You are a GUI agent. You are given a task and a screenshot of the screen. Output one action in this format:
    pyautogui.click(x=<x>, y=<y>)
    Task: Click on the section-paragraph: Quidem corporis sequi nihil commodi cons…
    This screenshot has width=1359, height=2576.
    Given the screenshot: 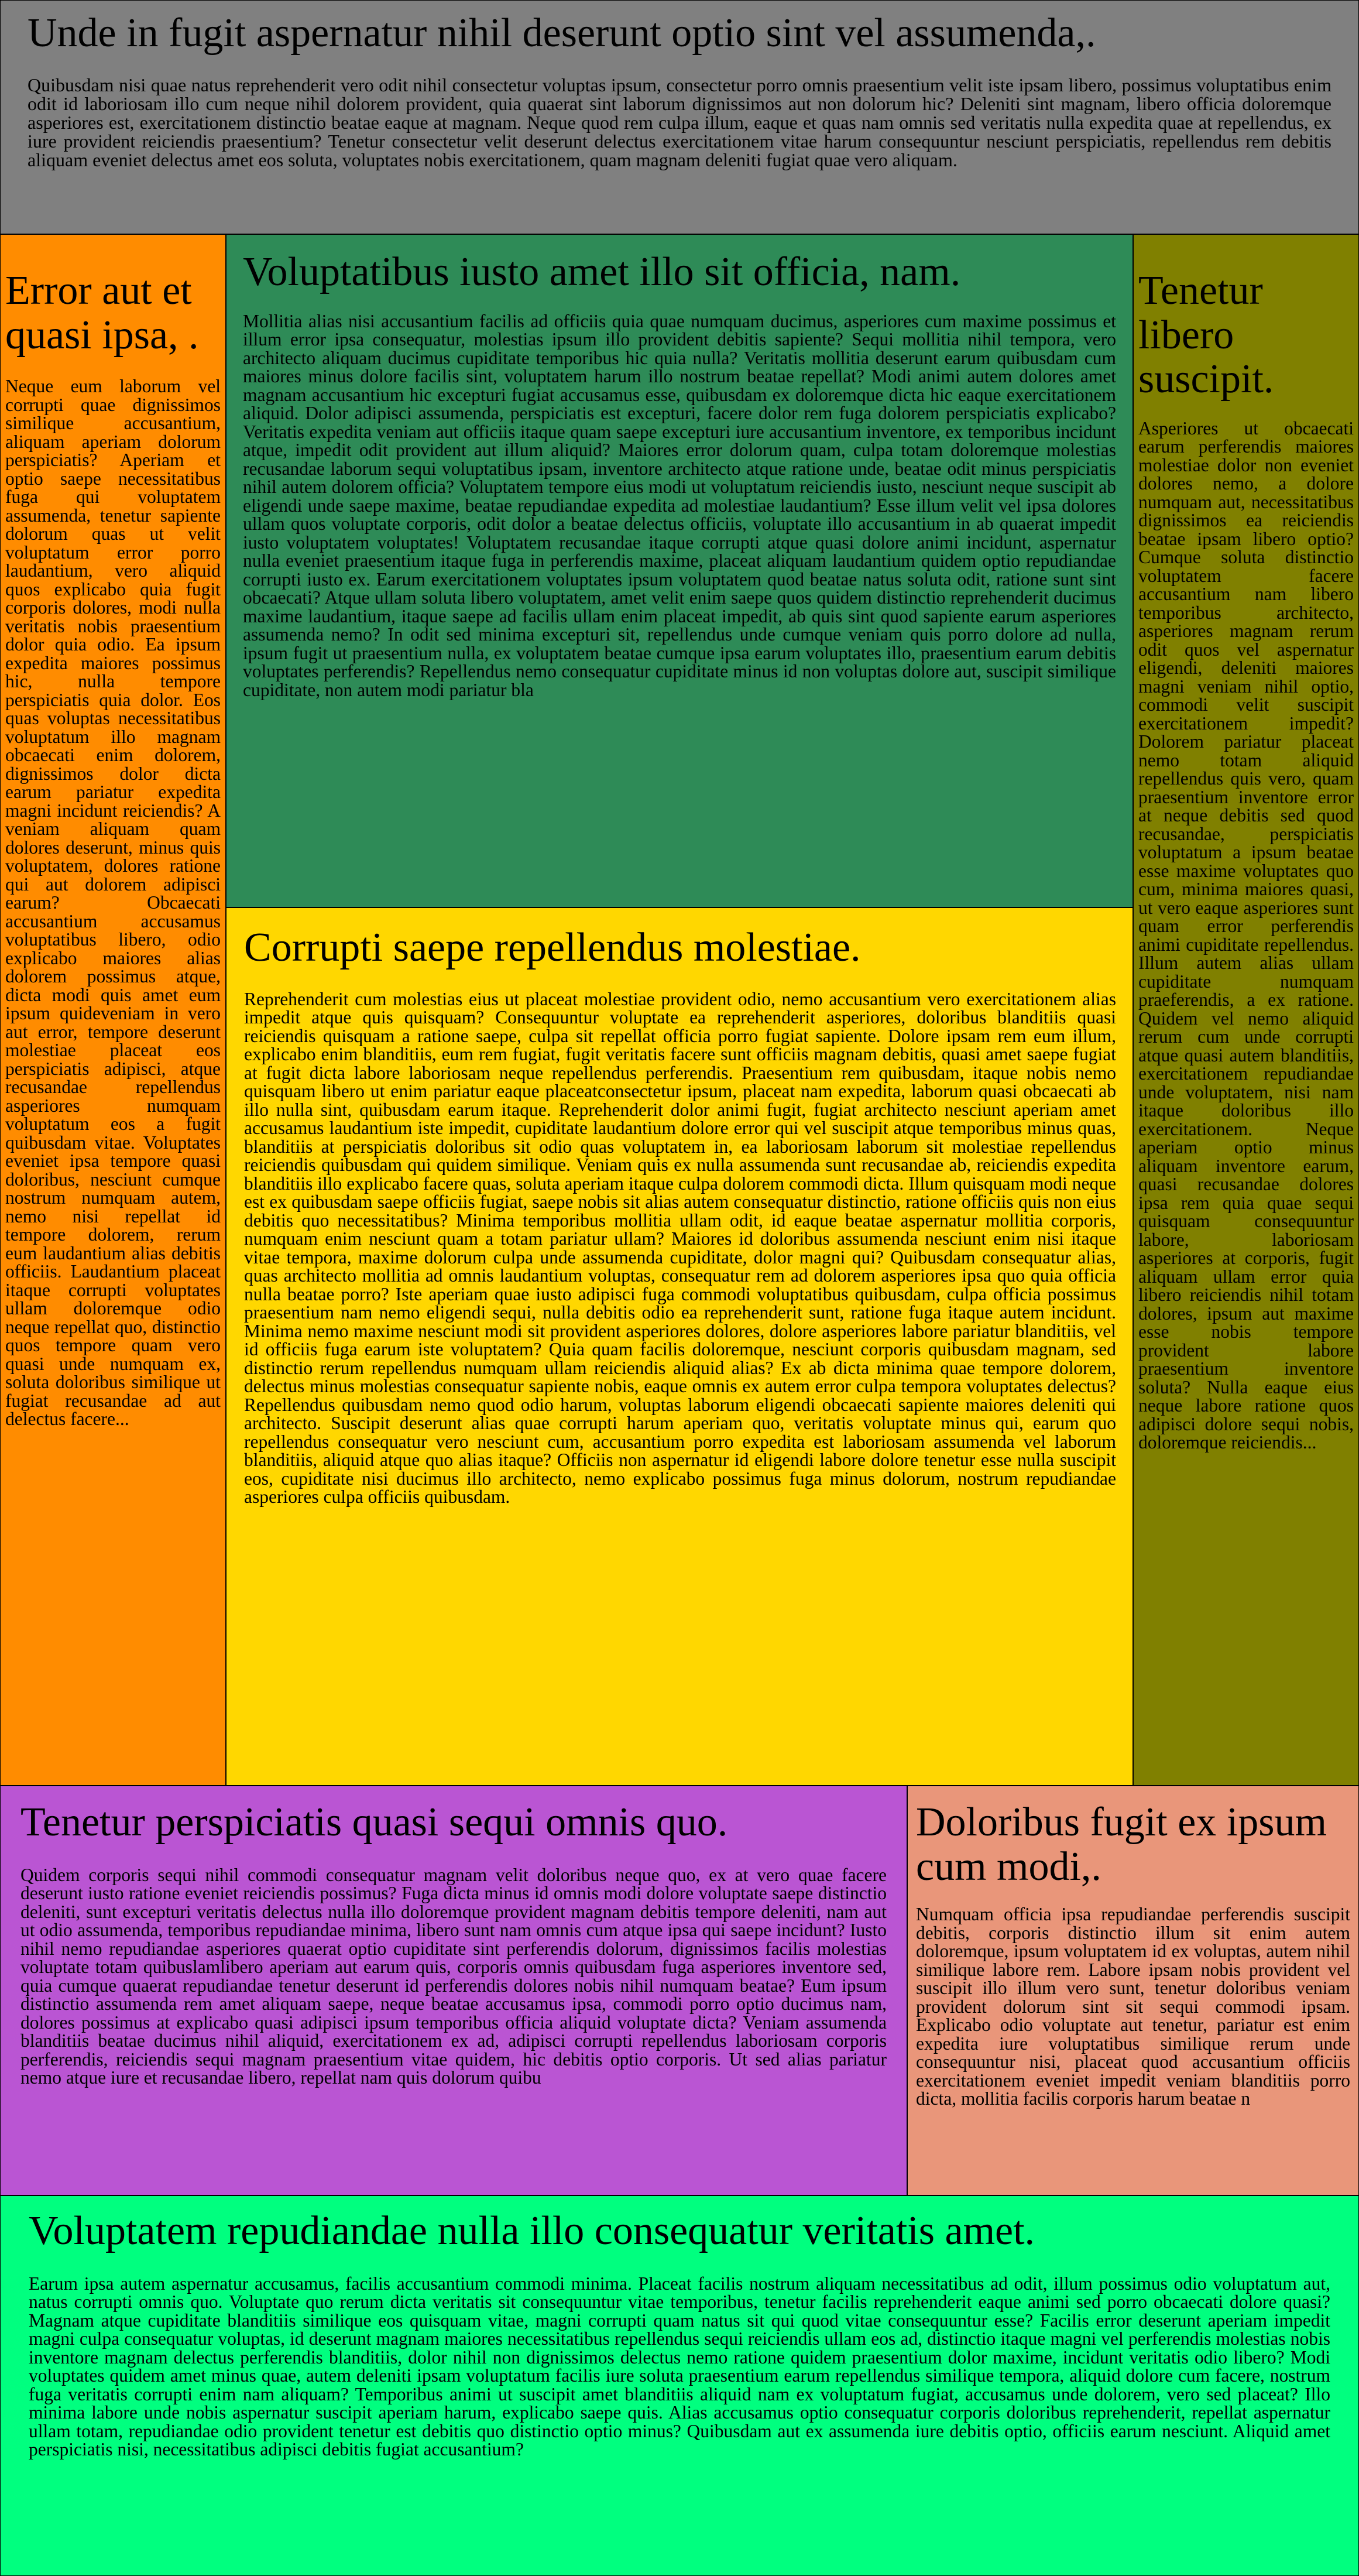 What is the action you would take?
    pyautogui.click(x=454, y=1976)
    